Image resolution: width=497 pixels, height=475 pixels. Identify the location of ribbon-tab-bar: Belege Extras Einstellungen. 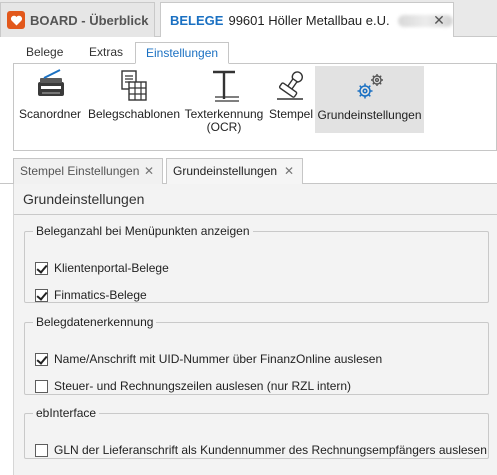
(248, 50).